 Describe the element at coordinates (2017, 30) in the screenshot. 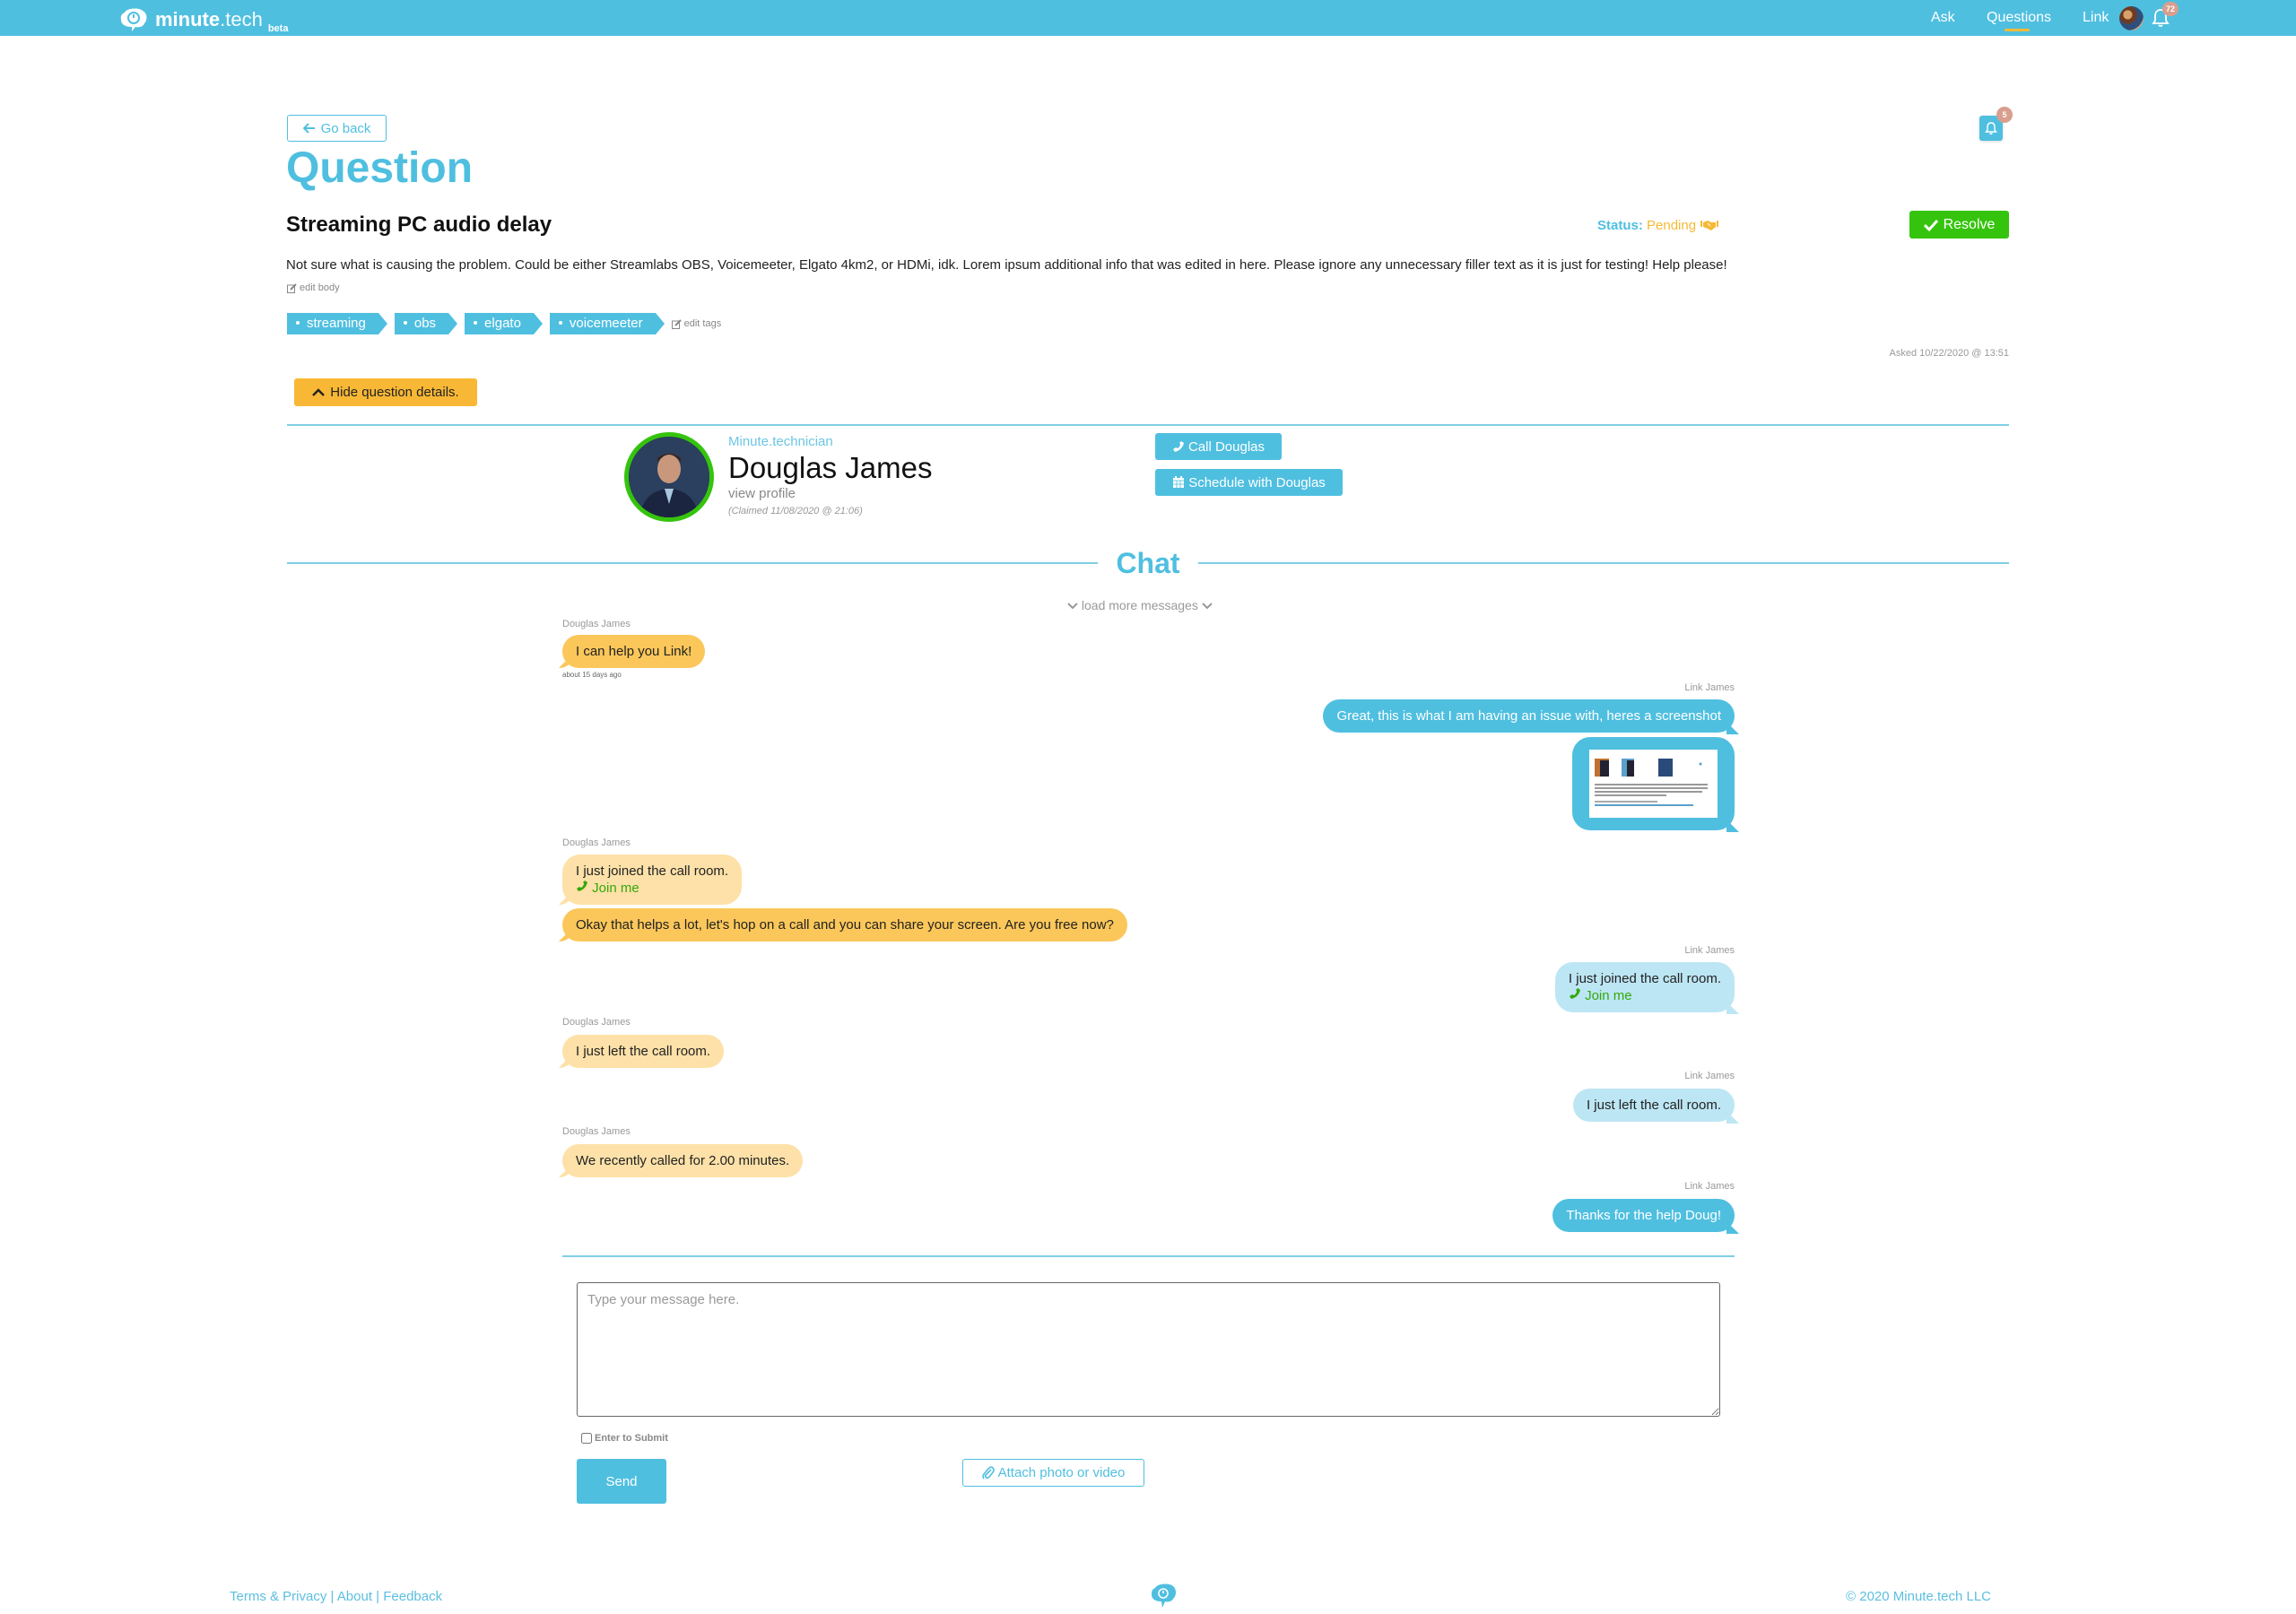

I see `active-tab-indicator` at that location.